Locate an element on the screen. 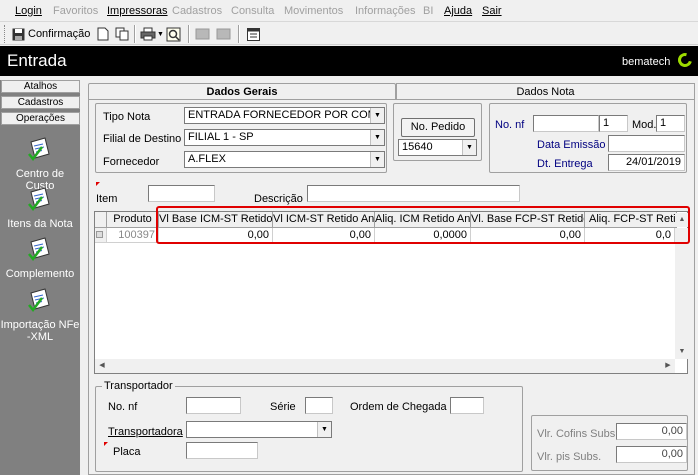  tipo-nota-value: ENTRADA FORNECEDOR POR COMPRAS is located at coordinates (286, 115).